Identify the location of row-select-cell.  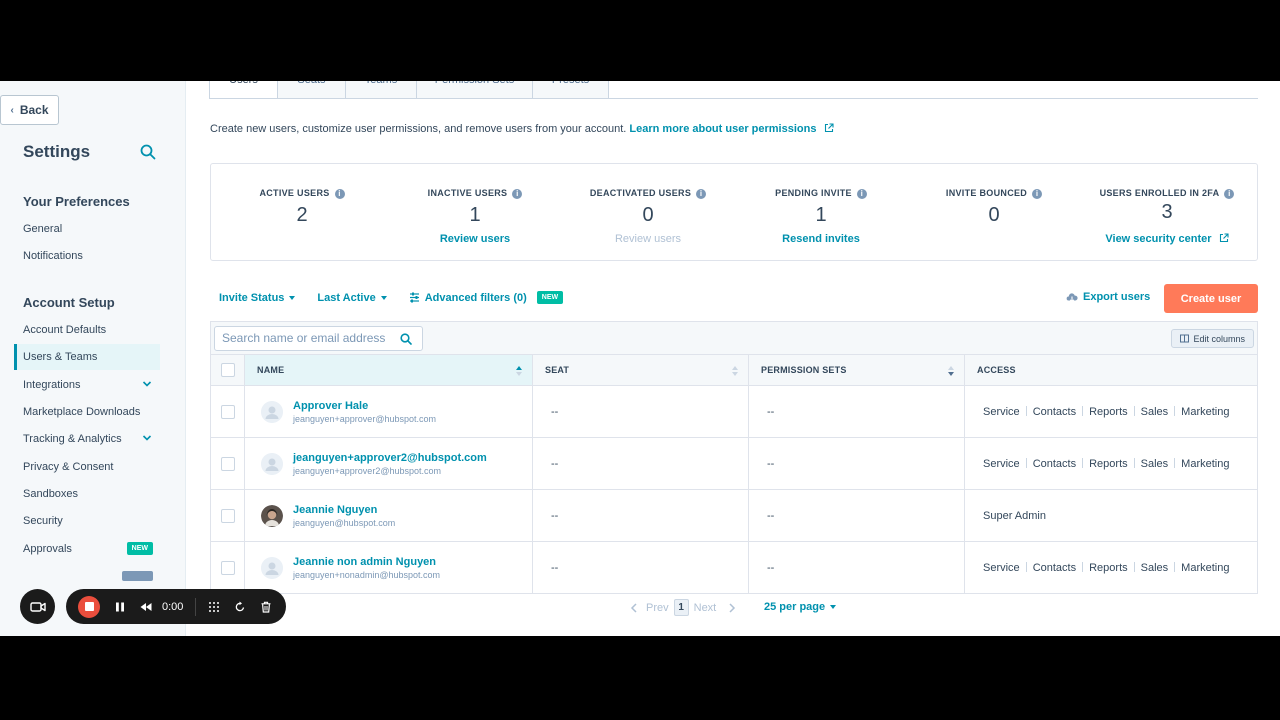
(227, 515).